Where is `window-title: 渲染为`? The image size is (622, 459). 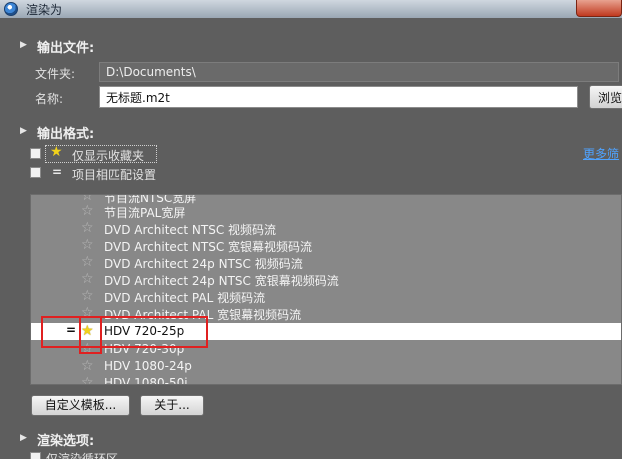
window-title: 渲染为 is located at coordinates (44, 10).